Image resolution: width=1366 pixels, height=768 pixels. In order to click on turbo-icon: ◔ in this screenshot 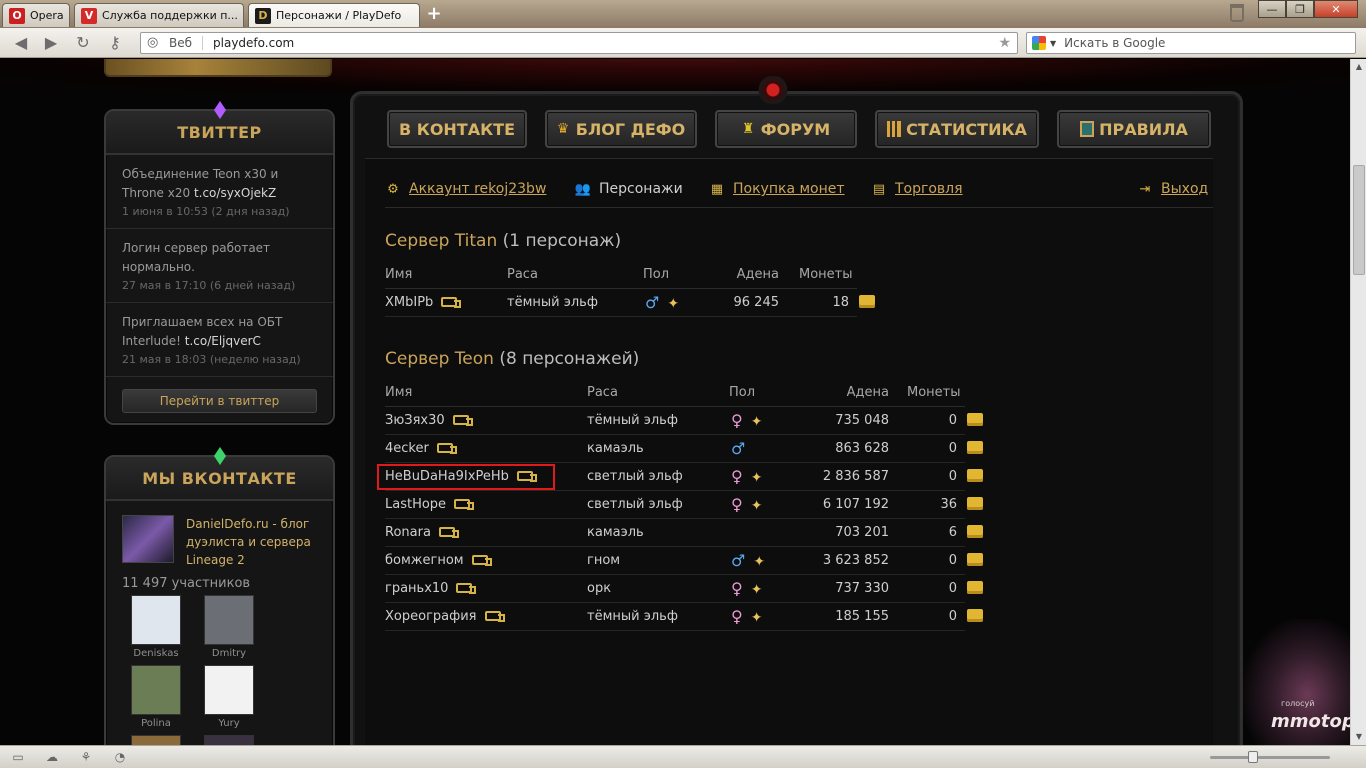, I will do `click(120, 757)`.